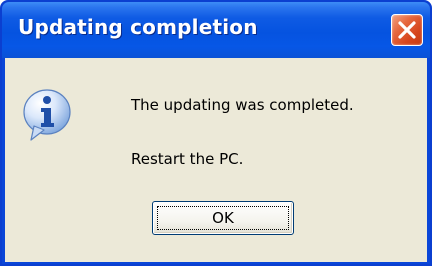  What do you see at coordinates (242, 105) in the screenshot?
I see `message-line-1: The updating was completed.` at bounding box center [242, 105].